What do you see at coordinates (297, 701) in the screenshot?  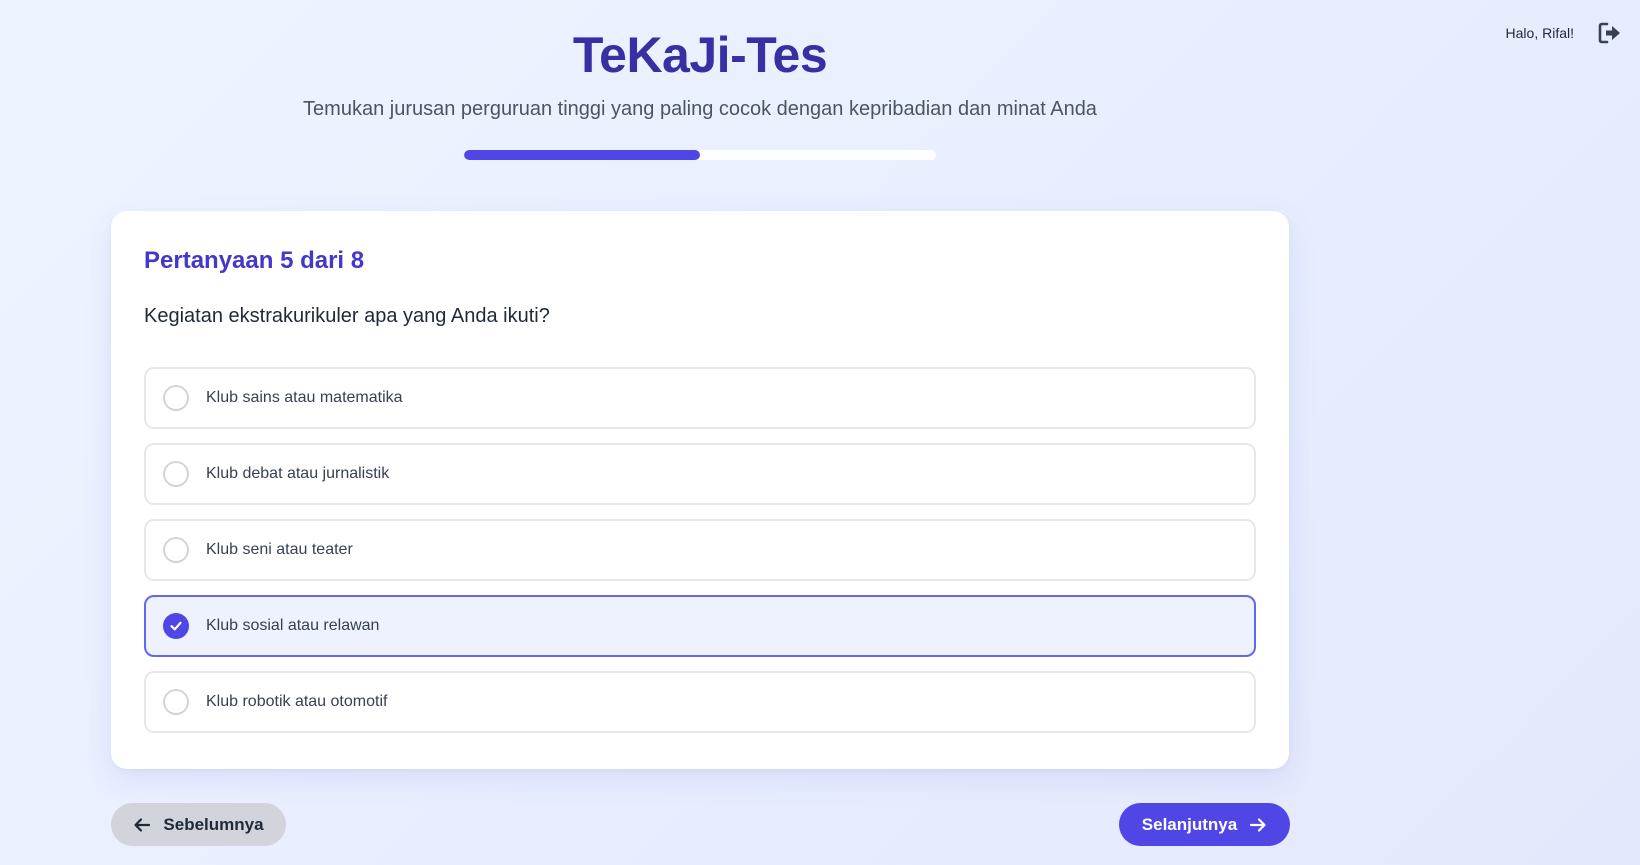 I see `answer-option-label: Klub robotik atau otomotif` at bounding box center [297, 701].